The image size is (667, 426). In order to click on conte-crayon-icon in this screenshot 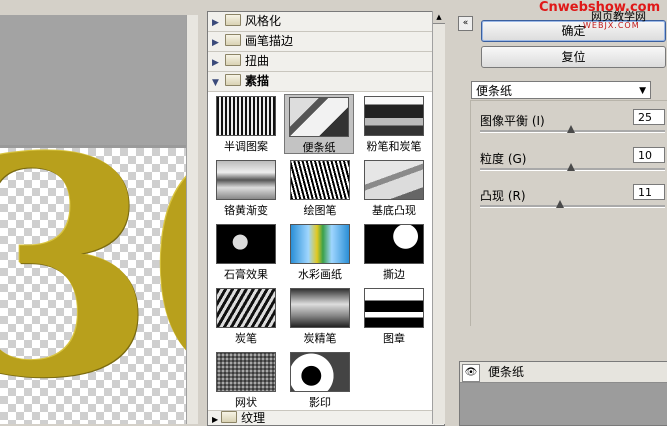, I will do `click(320, 308)`.